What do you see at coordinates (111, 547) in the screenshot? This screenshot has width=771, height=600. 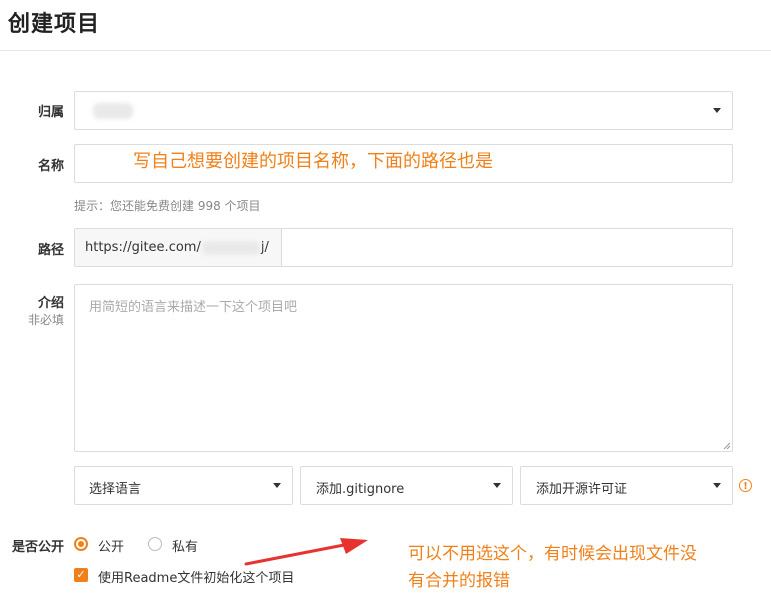 I see `visibility-public-label: 公开` at bounding box center [111, 547].